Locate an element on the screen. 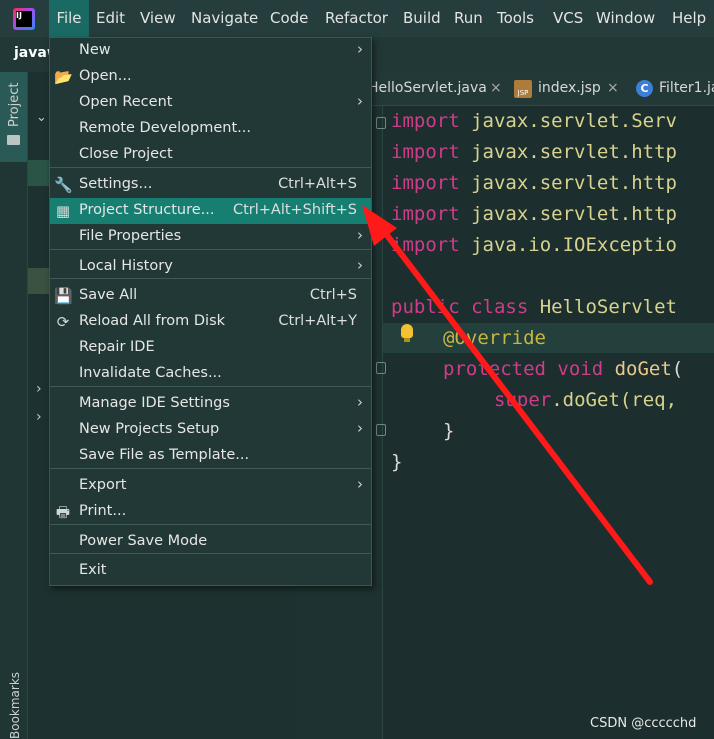 The width and height of the screenshot is (714, 739). menu-item-reload-all-from-disk: ⟳ Reload All from Disk Ctrl+Alt+Y is located at coordinates (210, 322).